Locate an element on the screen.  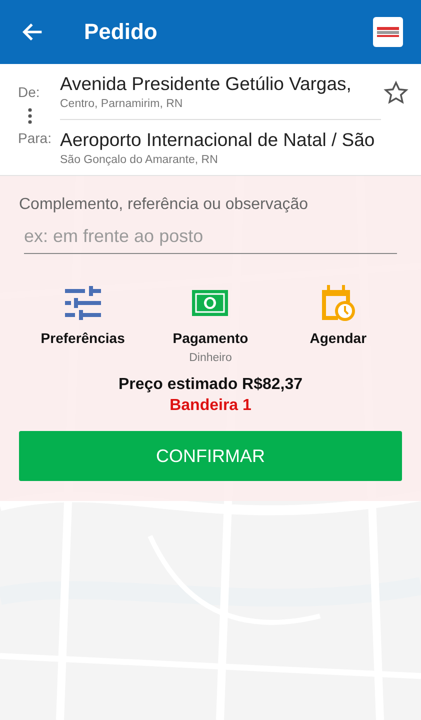
origin-locality: Centro, Parnamirim, RN is located at coordinates (122, 104).